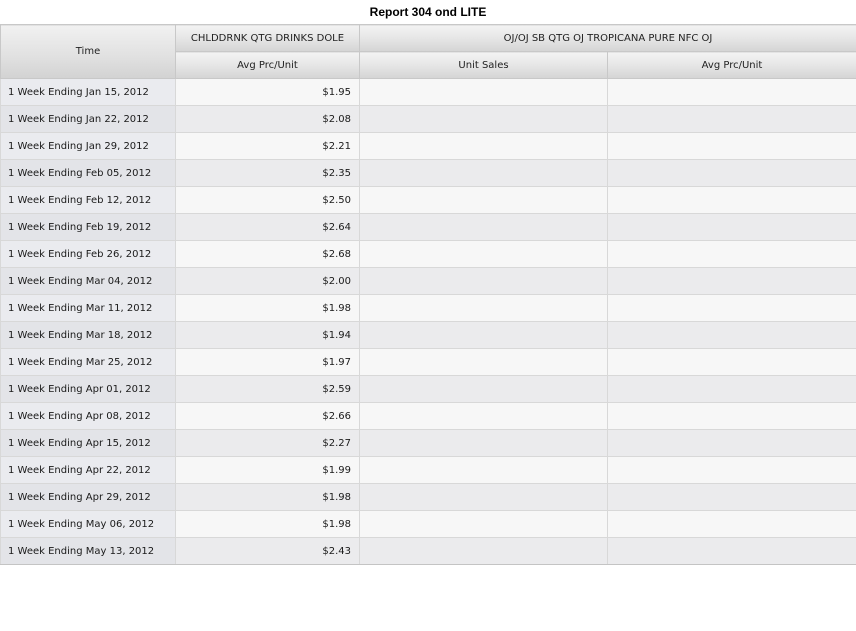 This screenshot has width=856, height=631. What do you see at coordinates (267, 92) in the screenshot?
I see `dole-avg-price-cell: $1.95` at bounding box center [267, 92].